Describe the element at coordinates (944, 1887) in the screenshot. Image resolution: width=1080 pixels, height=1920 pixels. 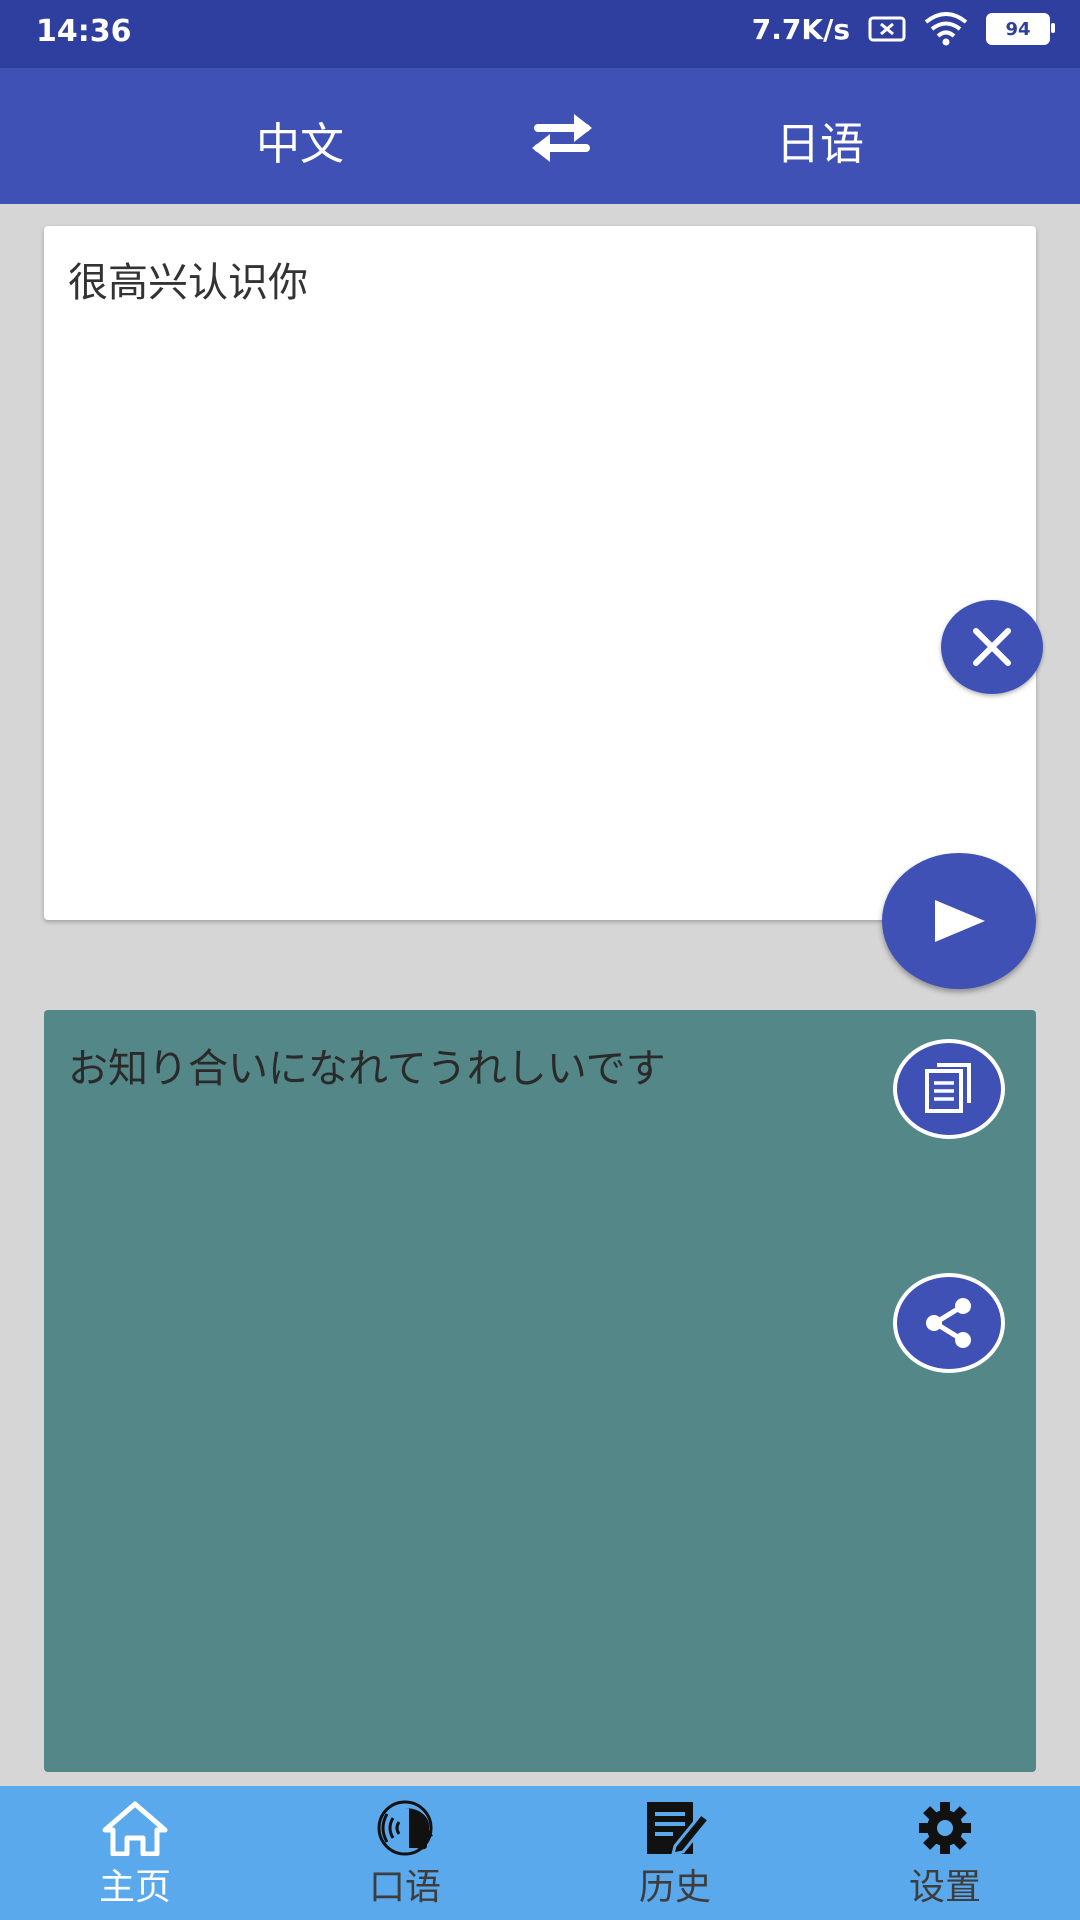
I see `nav-settings-label: 设置` at that location.